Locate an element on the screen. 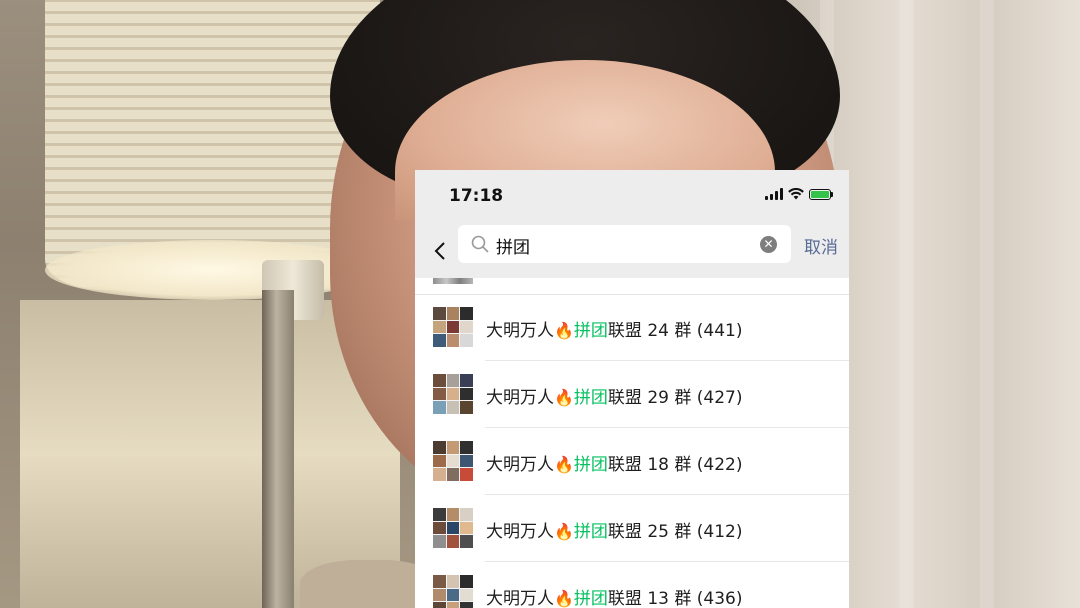  group-name: 大明万人🔥拼团联盟 13 群 (436) is located at coordinates (614, 596).